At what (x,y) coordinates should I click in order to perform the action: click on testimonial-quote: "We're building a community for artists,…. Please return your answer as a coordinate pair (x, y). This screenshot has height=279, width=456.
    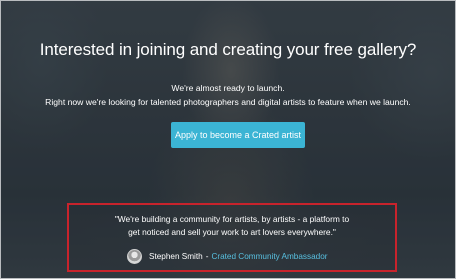
    Looking at the image, I should click on (232, 226).